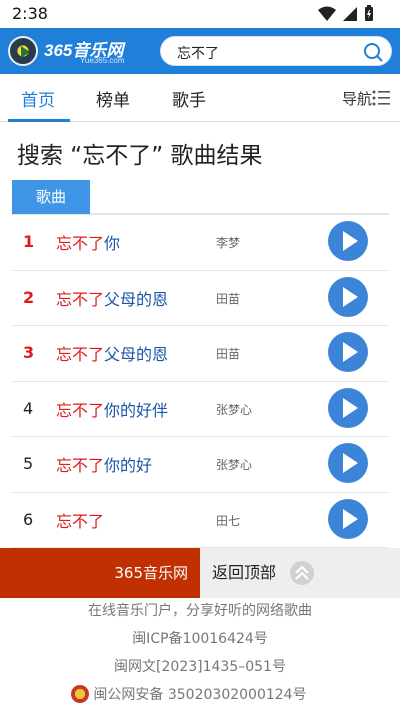 The image size is (400, 711). Describe the element at coordinates (200, 14) in the screenshot. I see `status-bar: 2:38` at that location.